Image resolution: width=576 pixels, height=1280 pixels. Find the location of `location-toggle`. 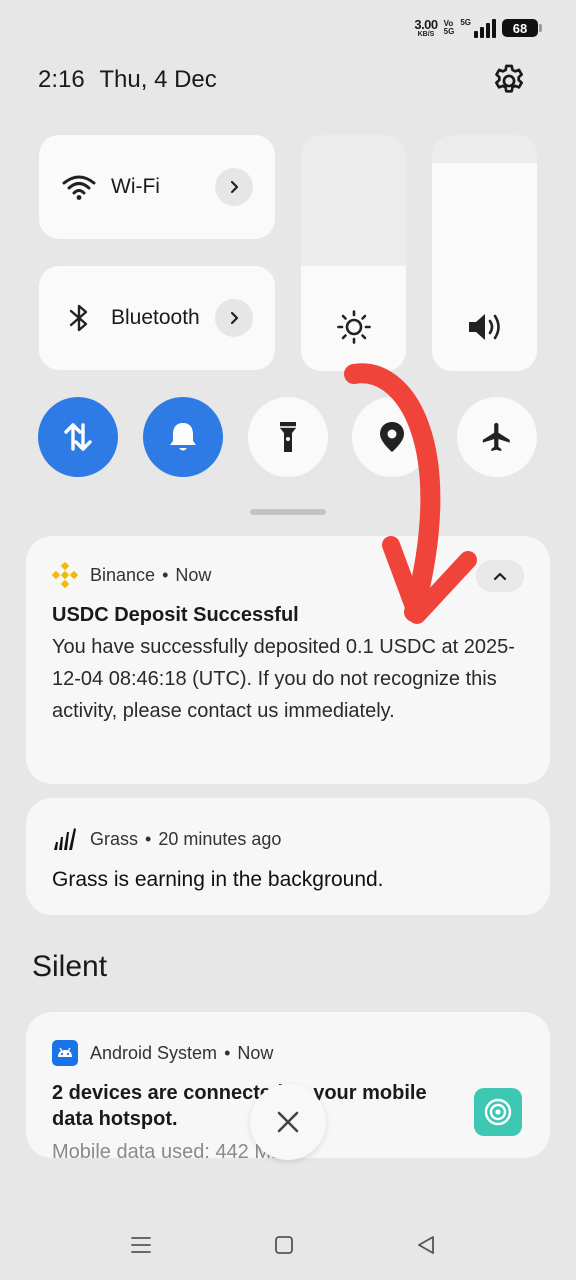

location-toggle is located at coordinates (392, 437).